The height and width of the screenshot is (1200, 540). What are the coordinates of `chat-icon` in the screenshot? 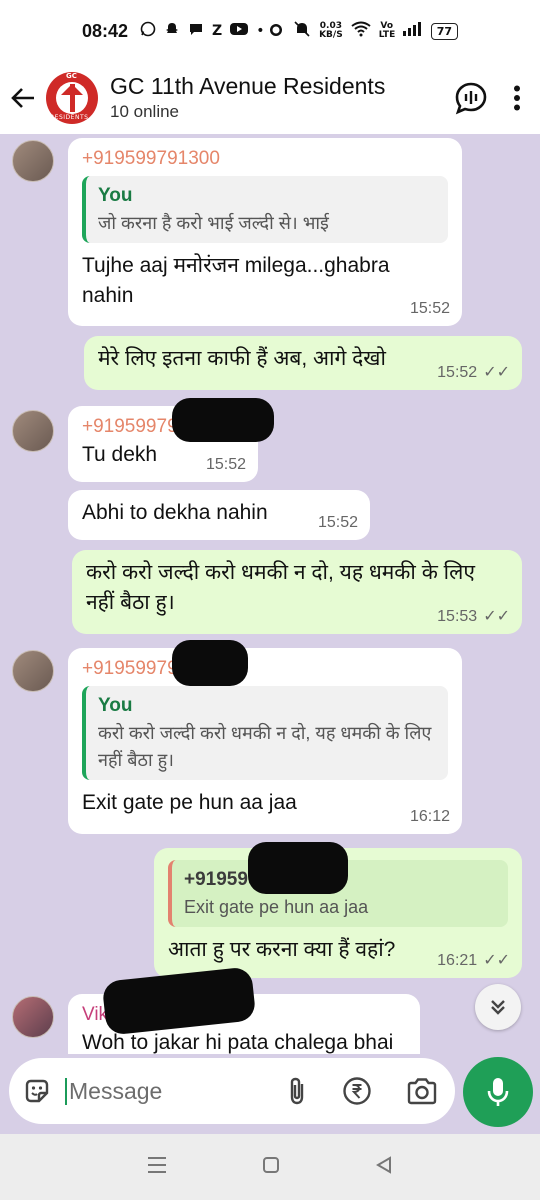 It's located at (196, 31).